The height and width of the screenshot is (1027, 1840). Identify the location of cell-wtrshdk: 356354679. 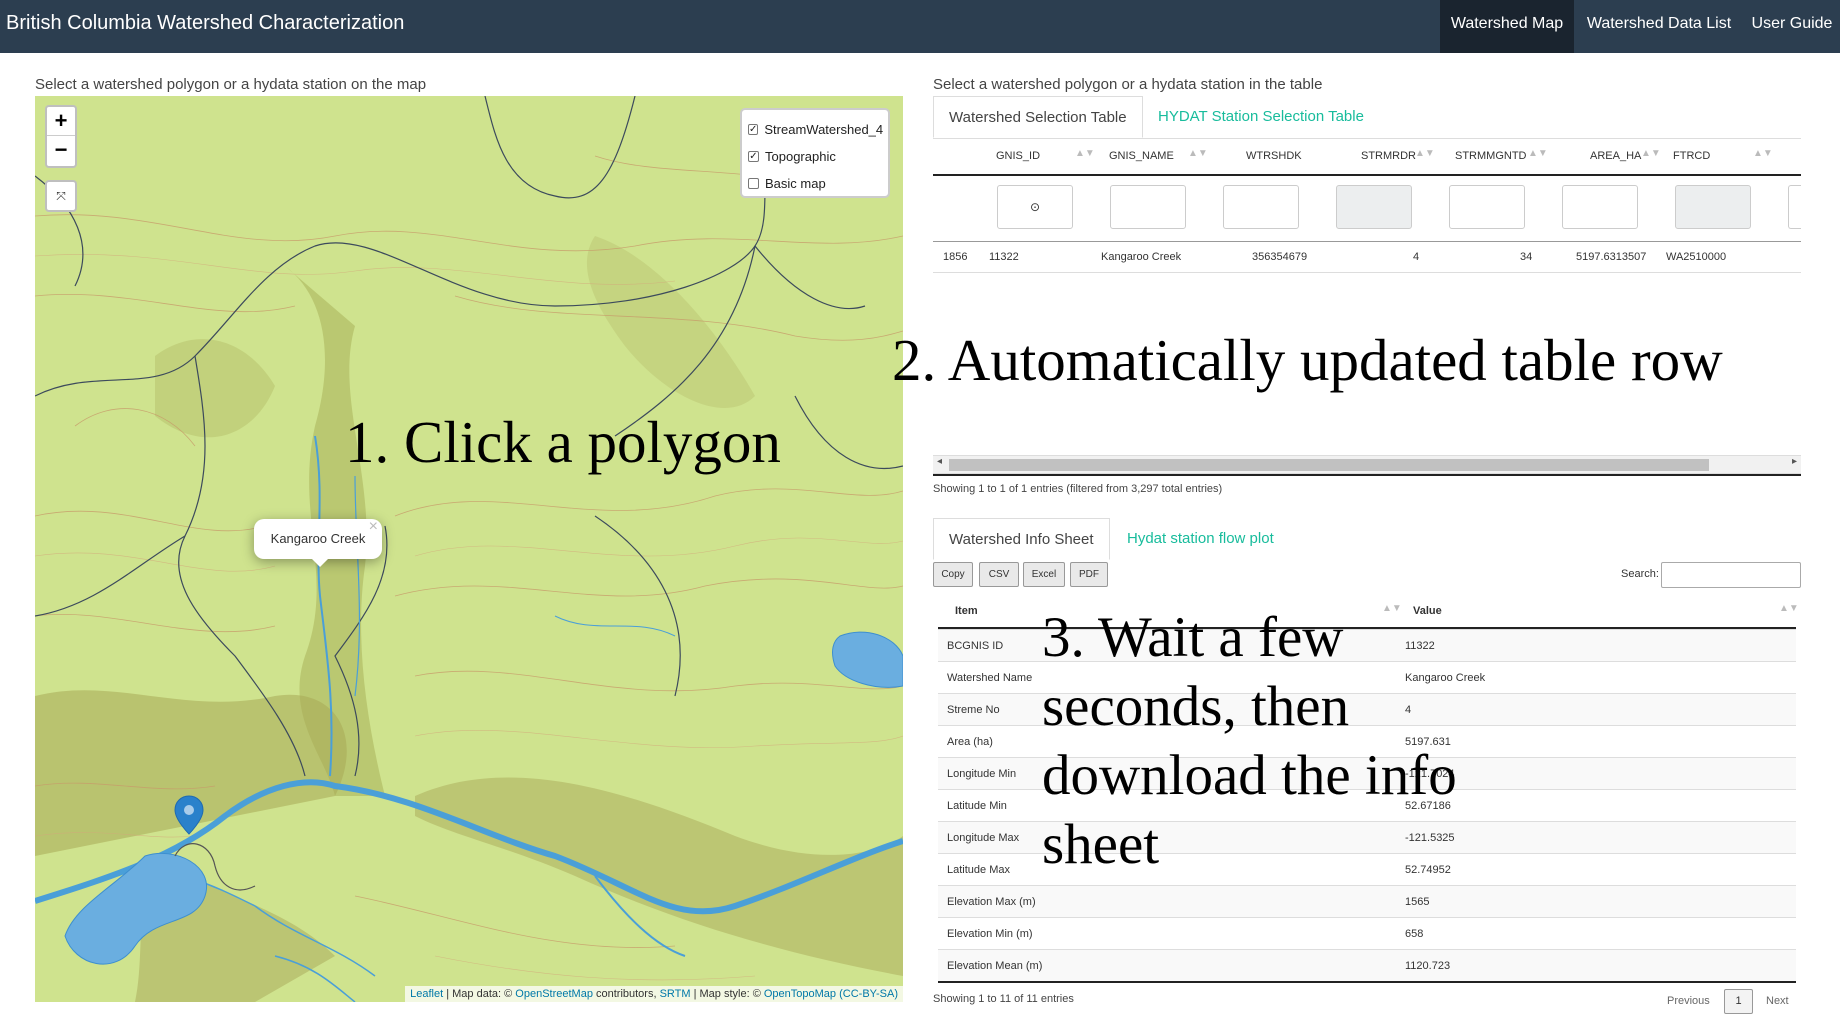
(1279, 257).